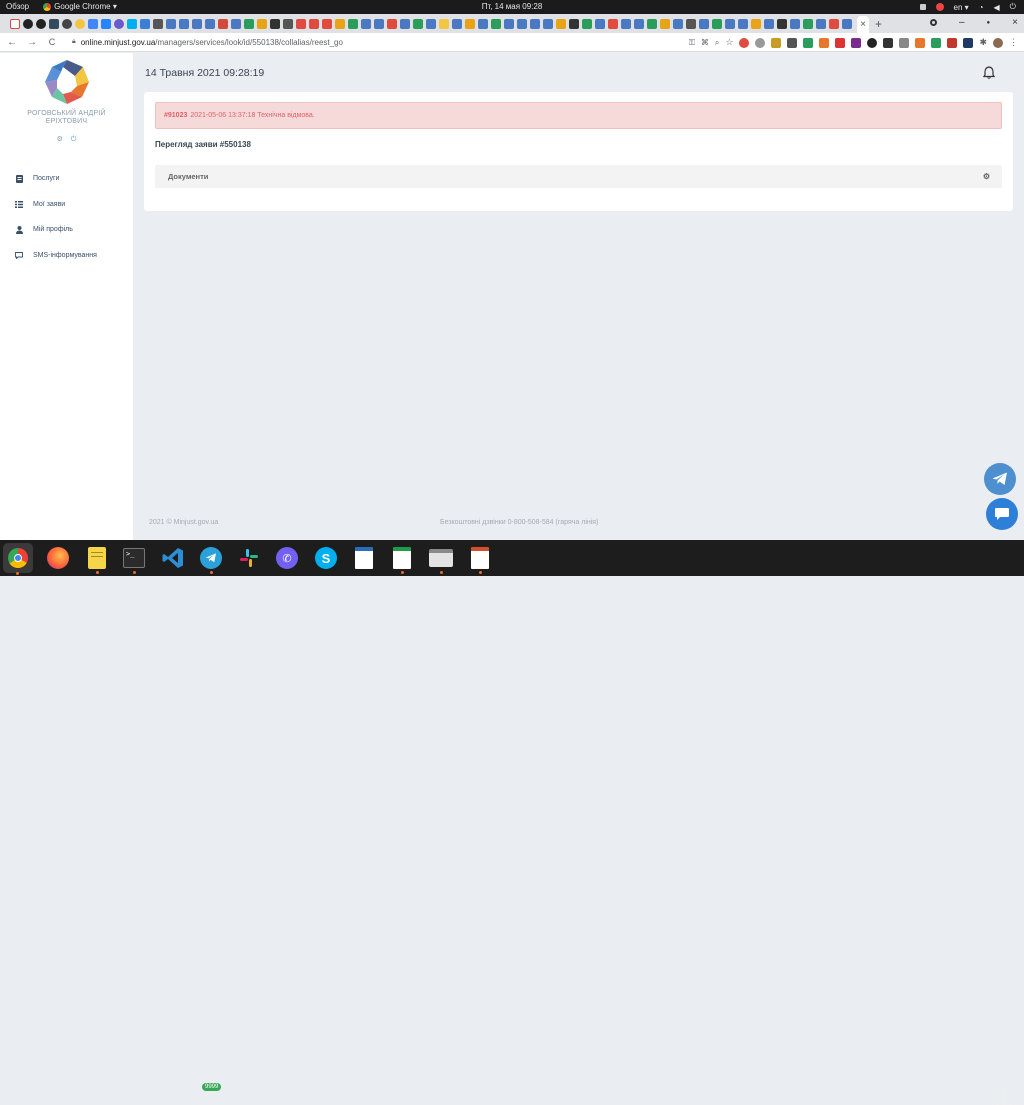 The image size is (1024, 1105). I want to click on active-tab: ×, so click(863, 24).